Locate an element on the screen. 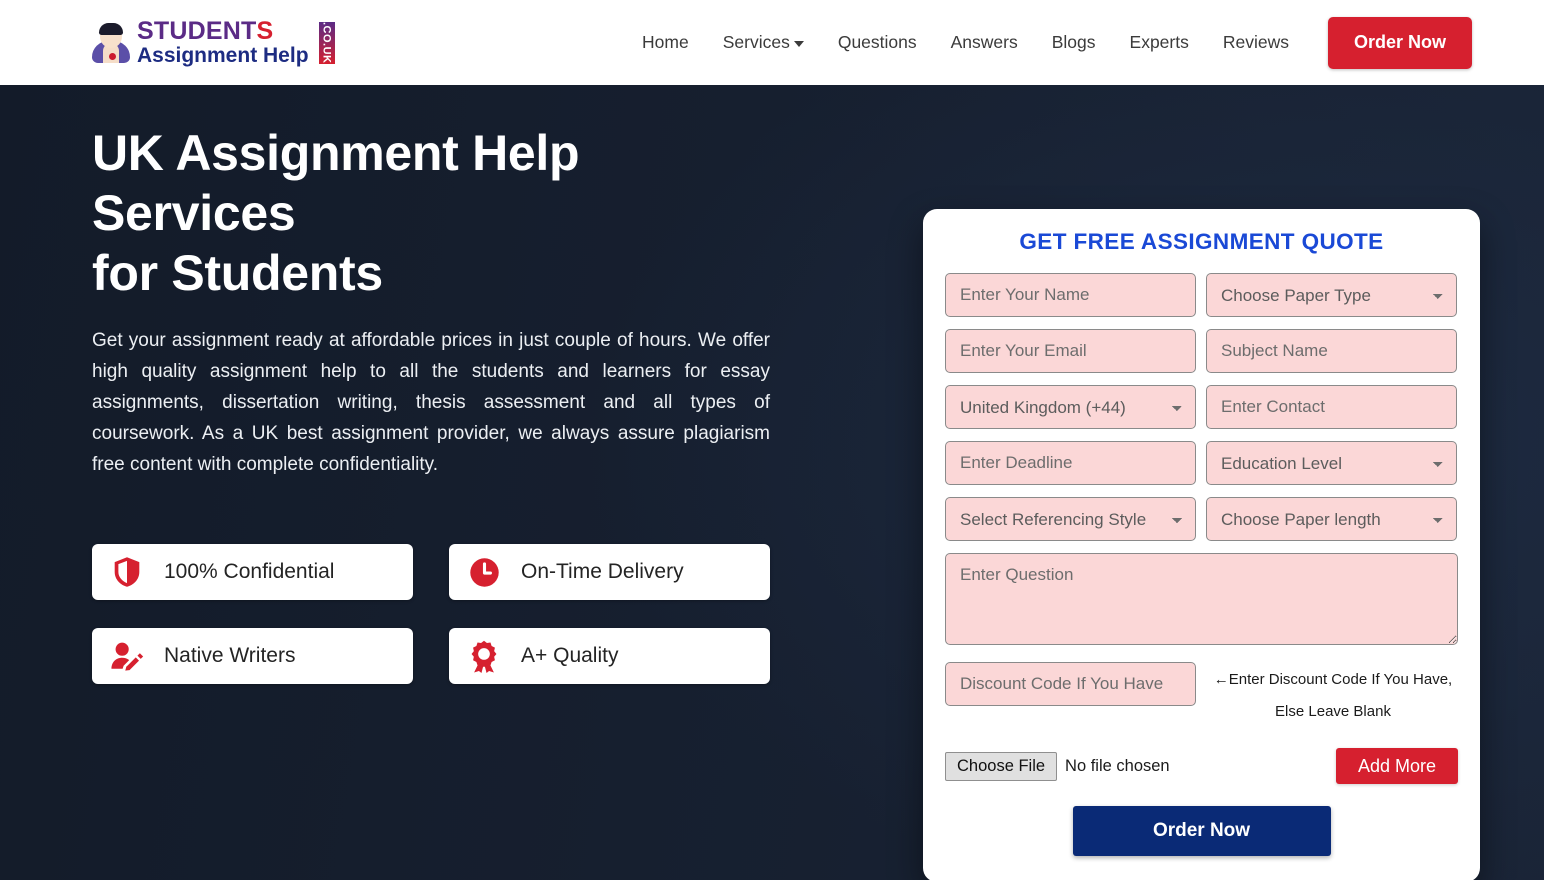  logo-text-s: S is located at coordinates (265, 31).